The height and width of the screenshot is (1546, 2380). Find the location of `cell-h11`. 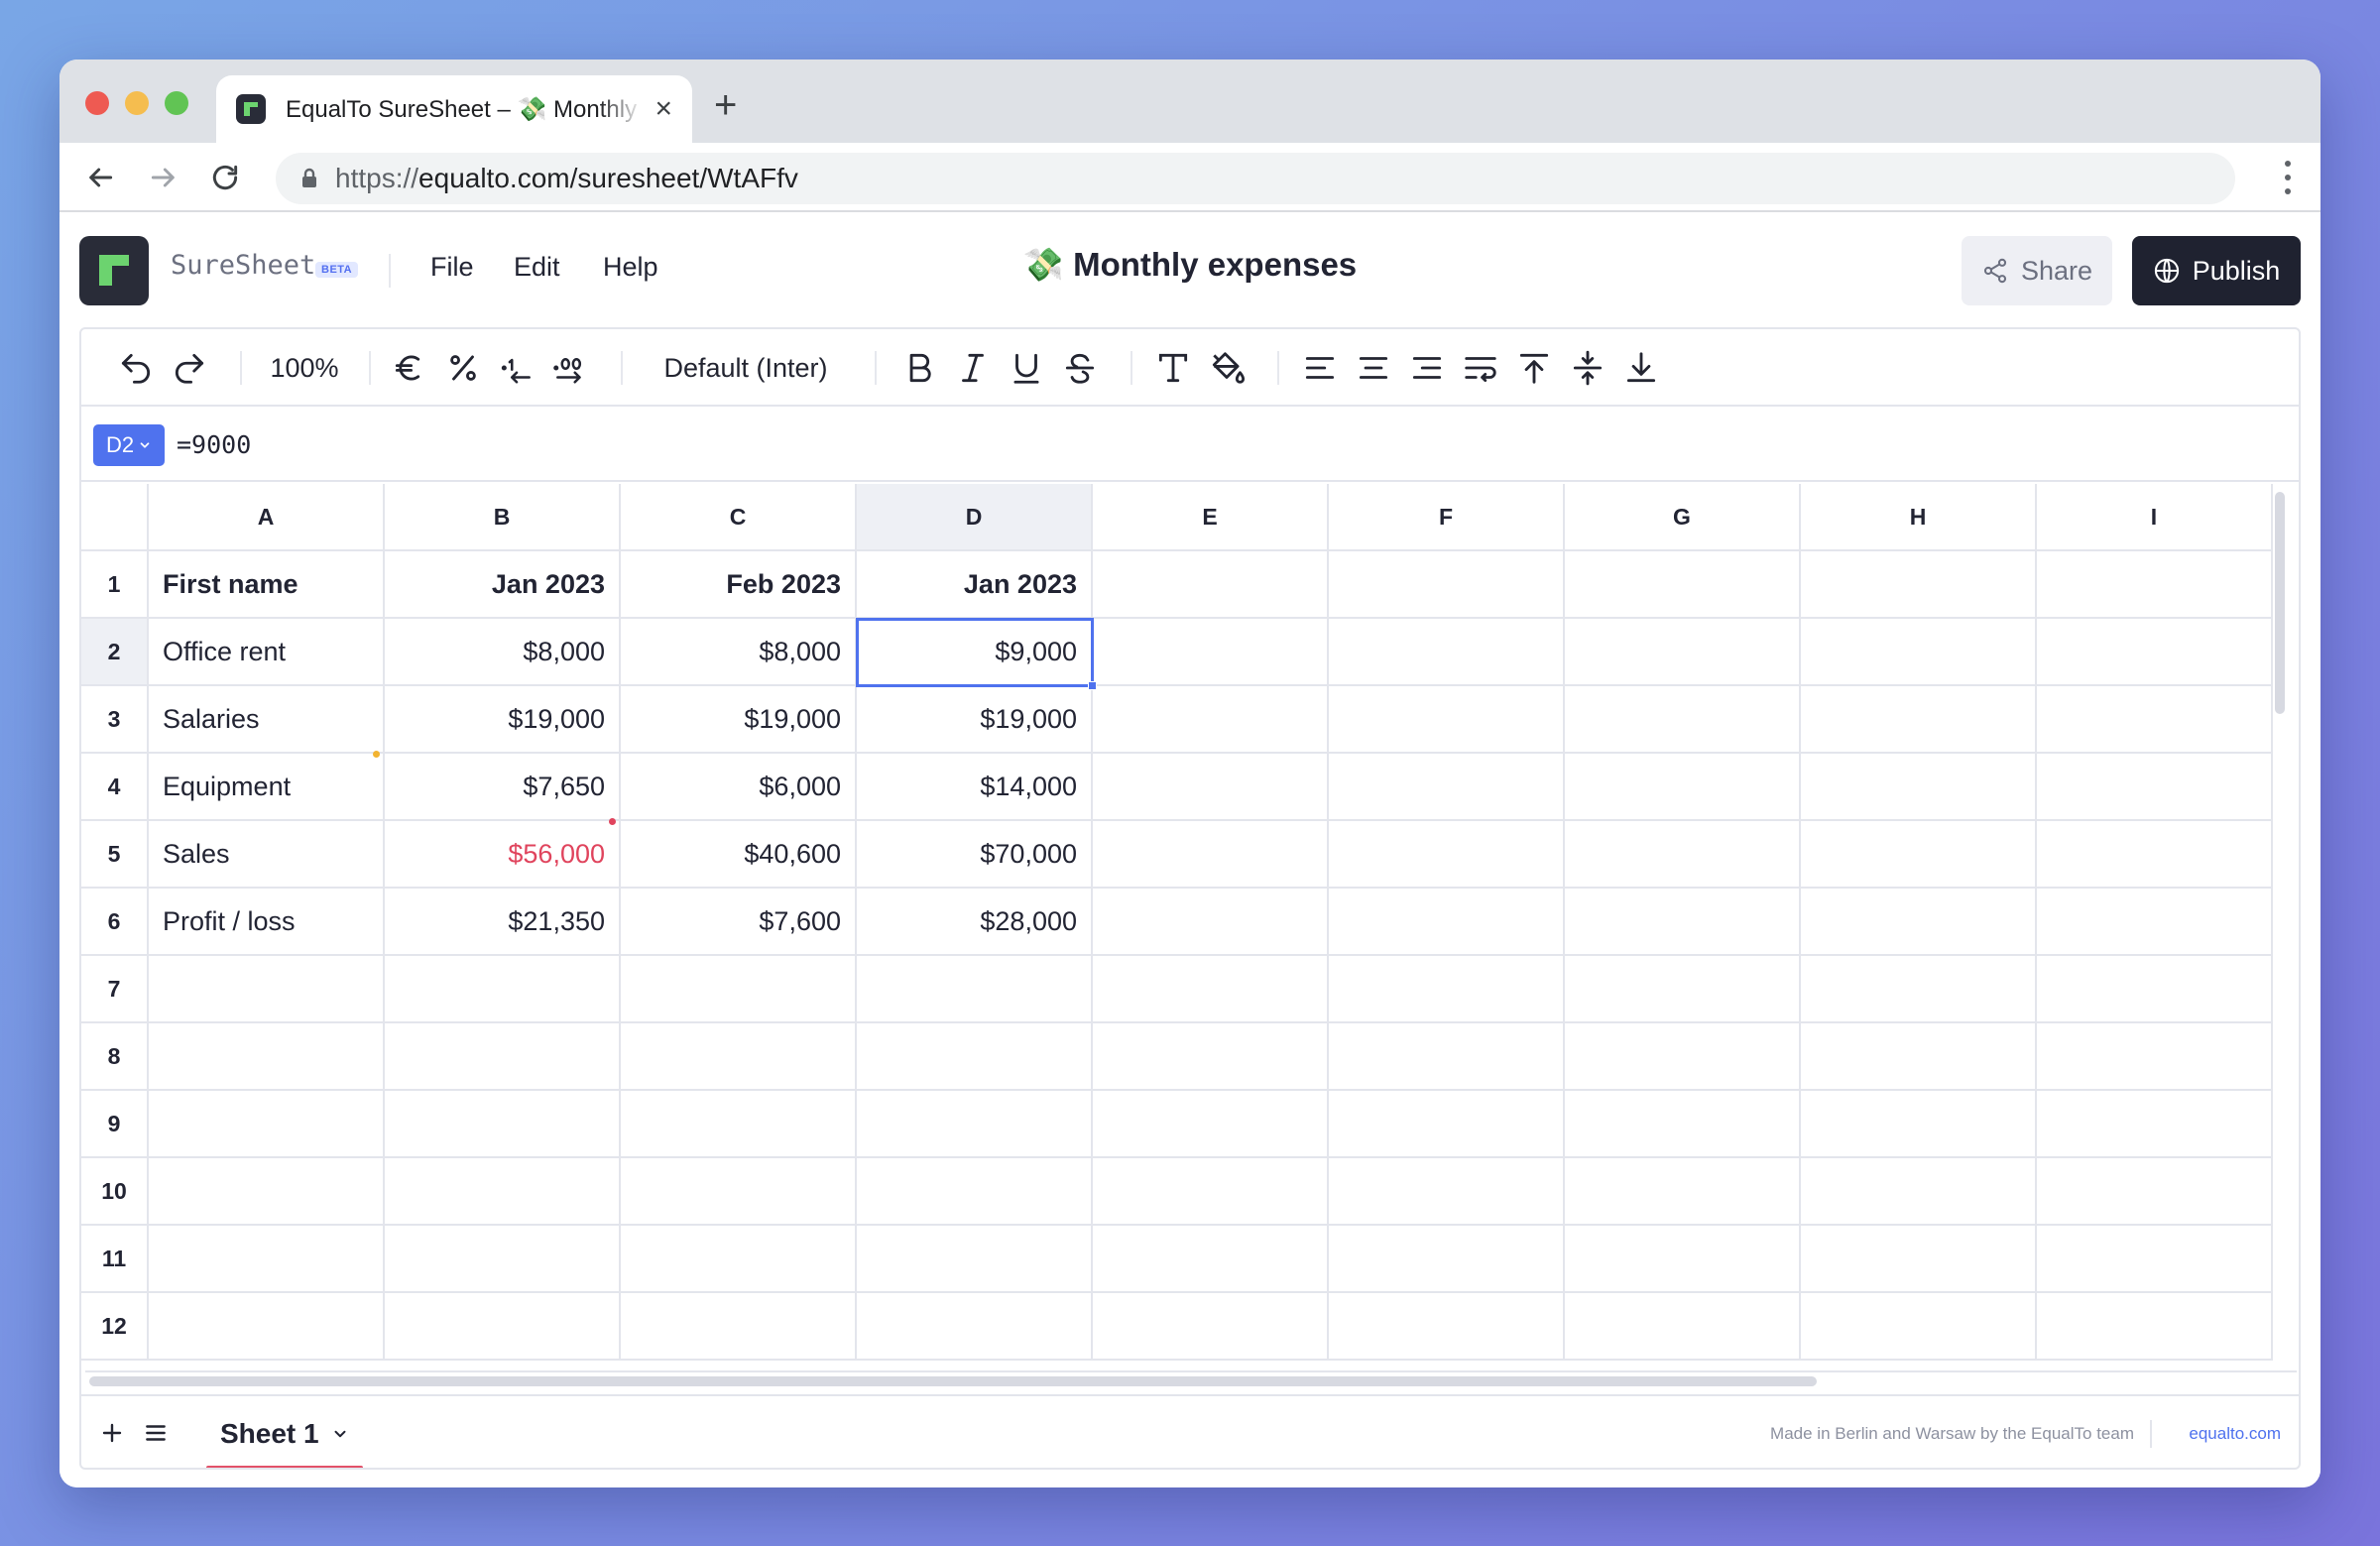

cell-h11 is located at coordinates (1919, 1259).